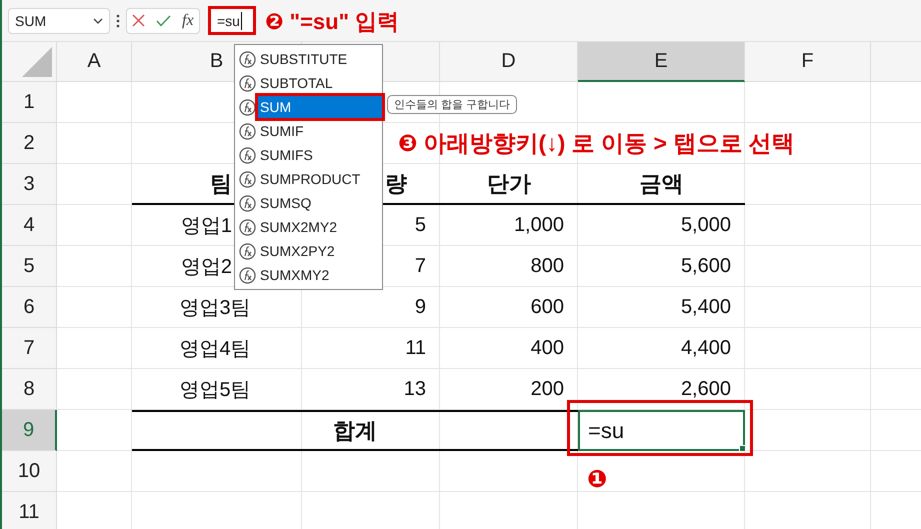 The width and height of the screenshot is (921, 529). I want to click on row-header: 3, so click(29, 184).